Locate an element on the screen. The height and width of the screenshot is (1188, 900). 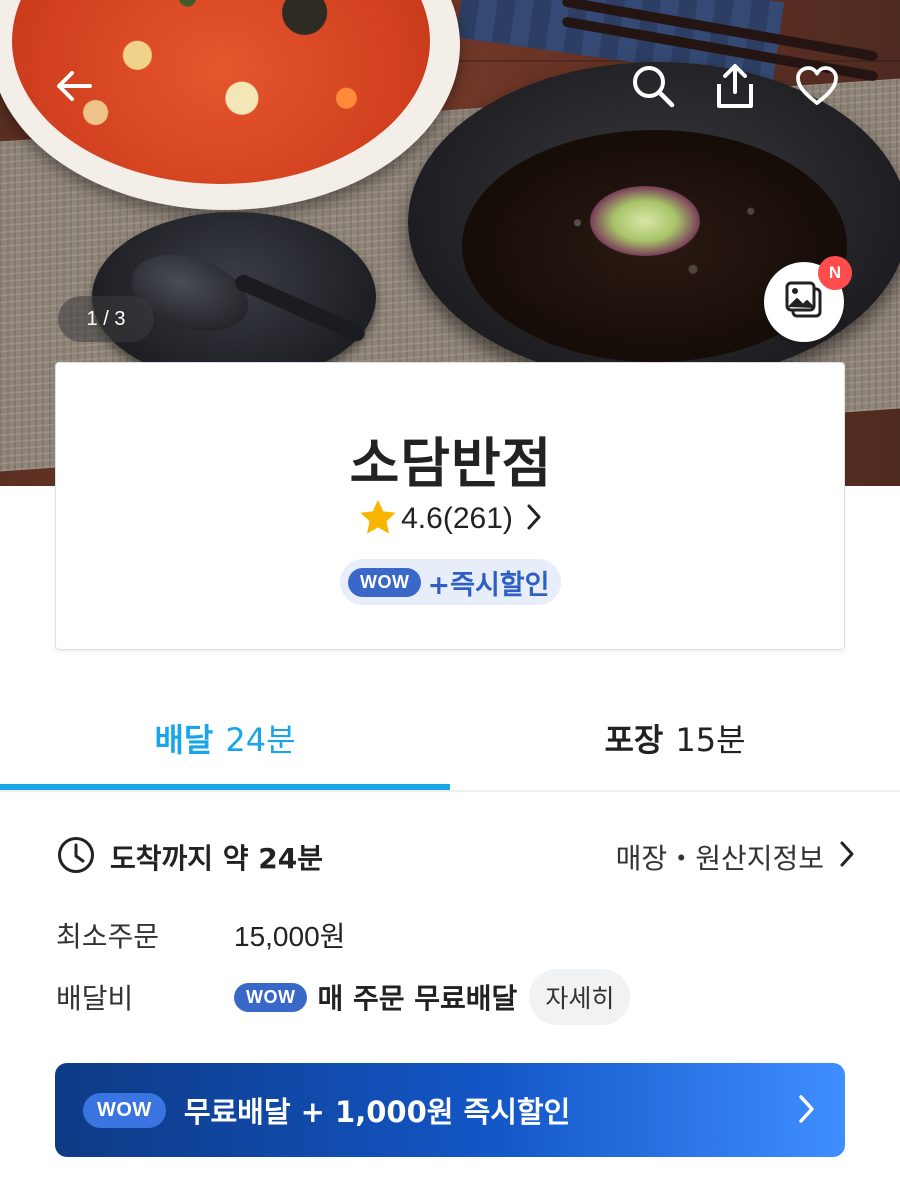
photo-counter: 1 / 3 is located at coordinates (106, 319).